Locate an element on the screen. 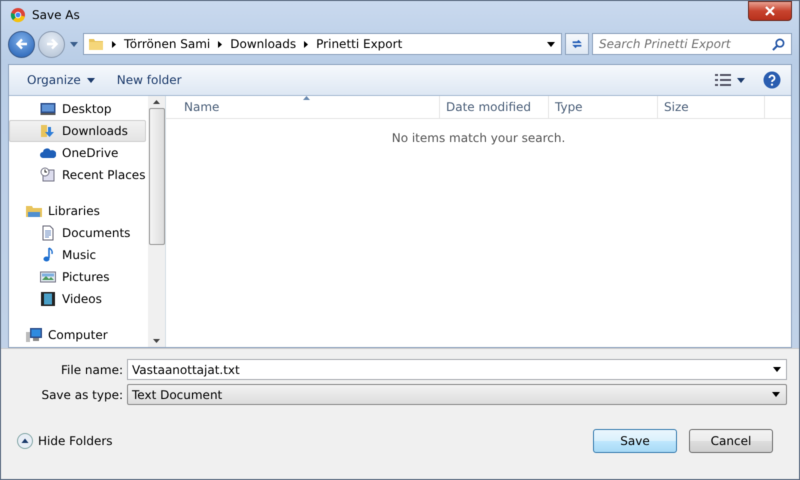  left-arrow-icon is located at coordinates (22, 44).